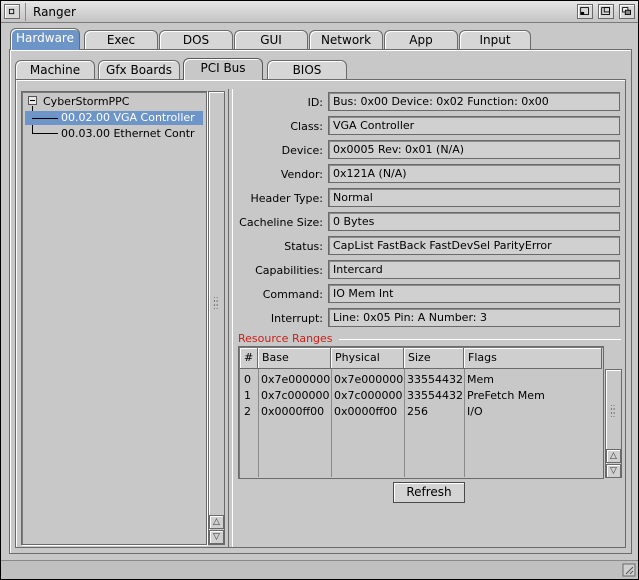  I want to click on cell-flags: Mem, so click(480, 379).